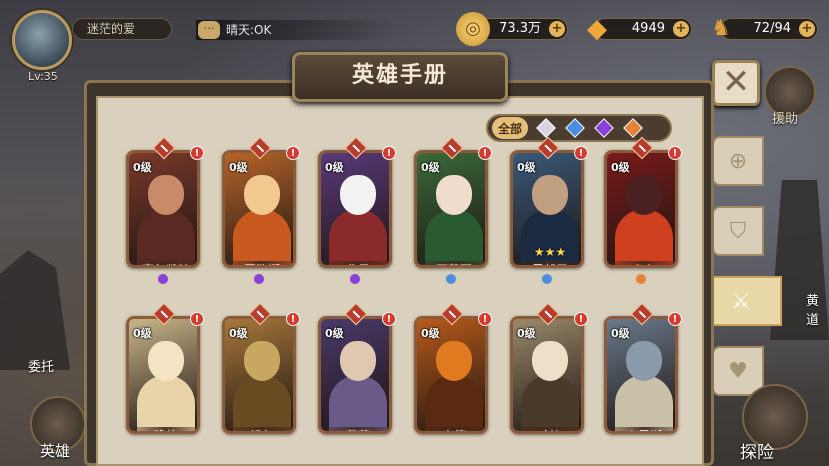  What do you see at coordinates (259, 429) in the screenshot?
I see `hero-name: 祖尔` at bounding box center [259, 429].